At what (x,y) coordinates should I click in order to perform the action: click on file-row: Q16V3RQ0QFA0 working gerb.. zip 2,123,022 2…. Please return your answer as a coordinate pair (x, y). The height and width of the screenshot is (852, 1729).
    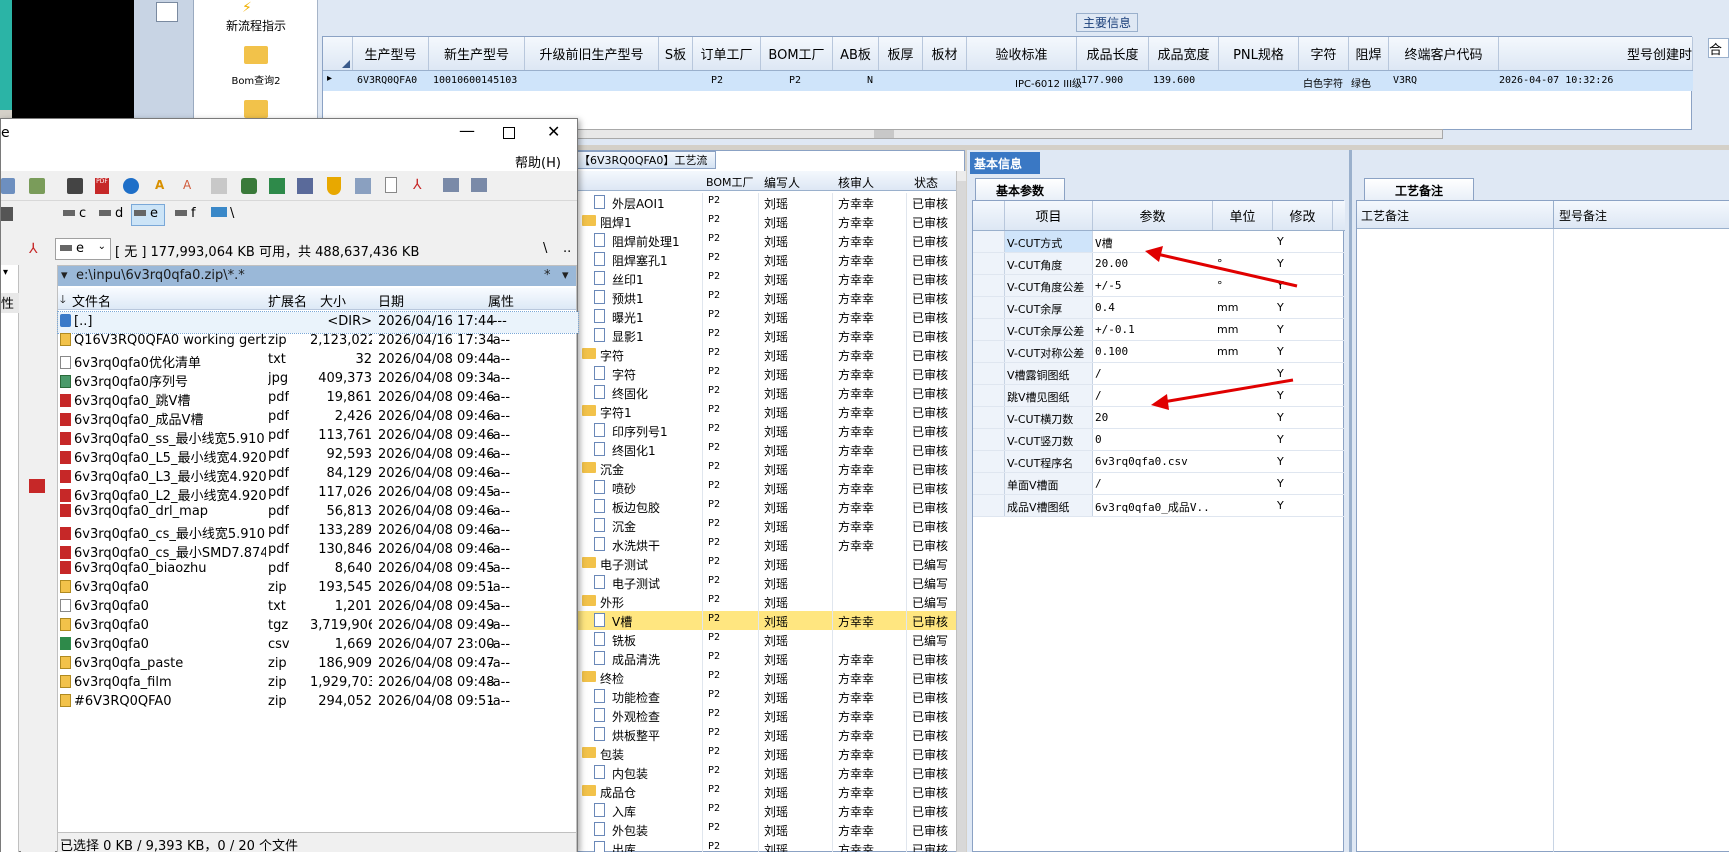
    Looking at the image, I should click on (318, 341).